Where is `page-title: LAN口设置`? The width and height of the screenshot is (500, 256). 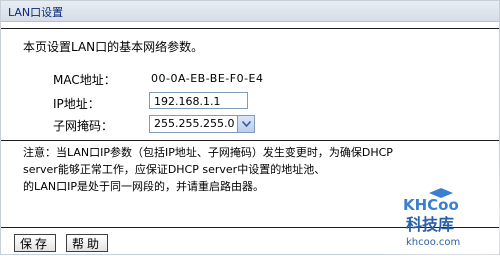
page-title: LAN口设置 is located at coordinates (36, 12).